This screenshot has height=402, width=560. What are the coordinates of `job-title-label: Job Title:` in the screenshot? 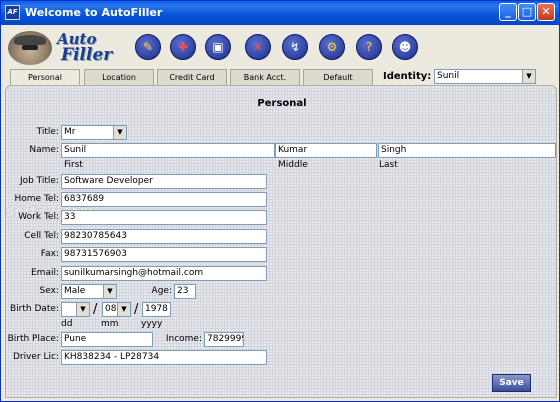 It's located at (39, 181).